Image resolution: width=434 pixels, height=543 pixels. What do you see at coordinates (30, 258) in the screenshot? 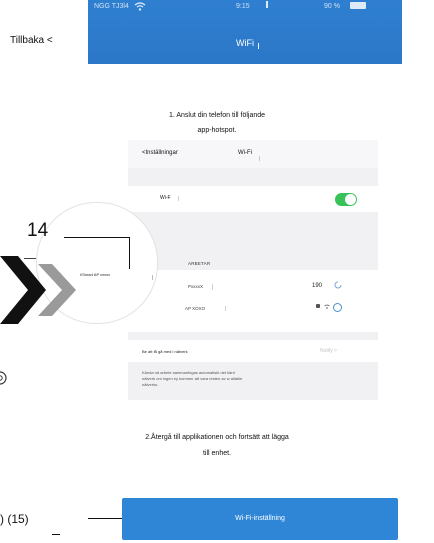
I see `left-edge-mark` at bounding box center [30, 258].